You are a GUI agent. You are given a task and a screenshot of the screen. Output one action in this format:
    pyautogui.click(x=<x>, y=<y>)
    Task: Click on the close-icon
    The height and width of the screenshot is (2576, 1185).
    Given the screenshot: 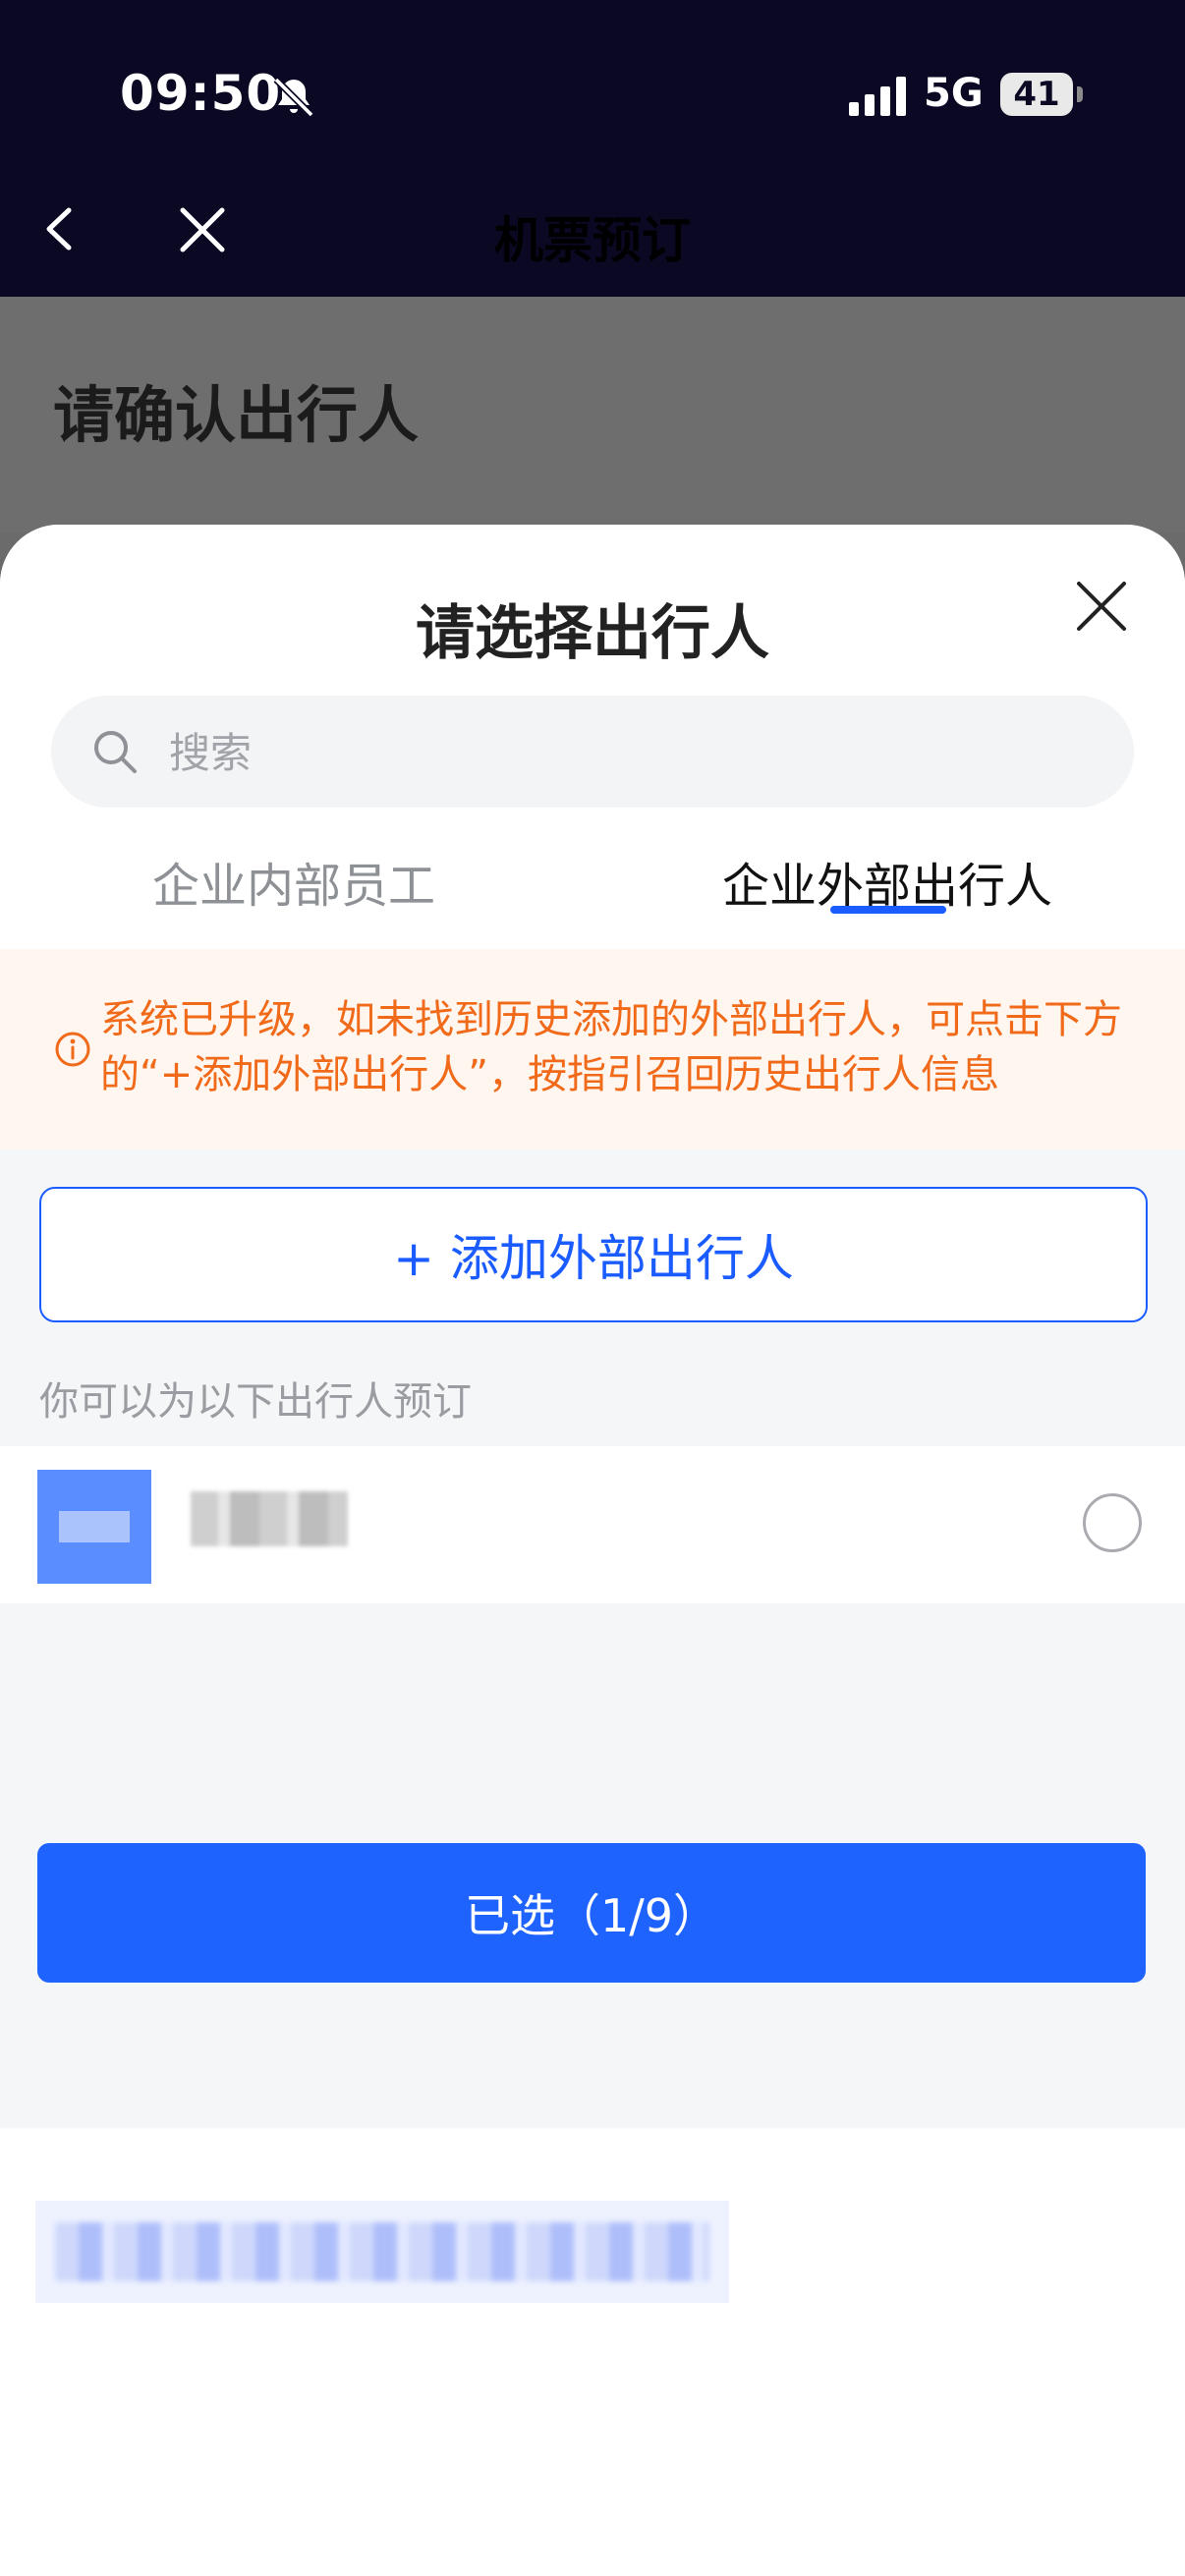 What is the action you would take?
    pyautogui.click(x=1102, y=606)
    